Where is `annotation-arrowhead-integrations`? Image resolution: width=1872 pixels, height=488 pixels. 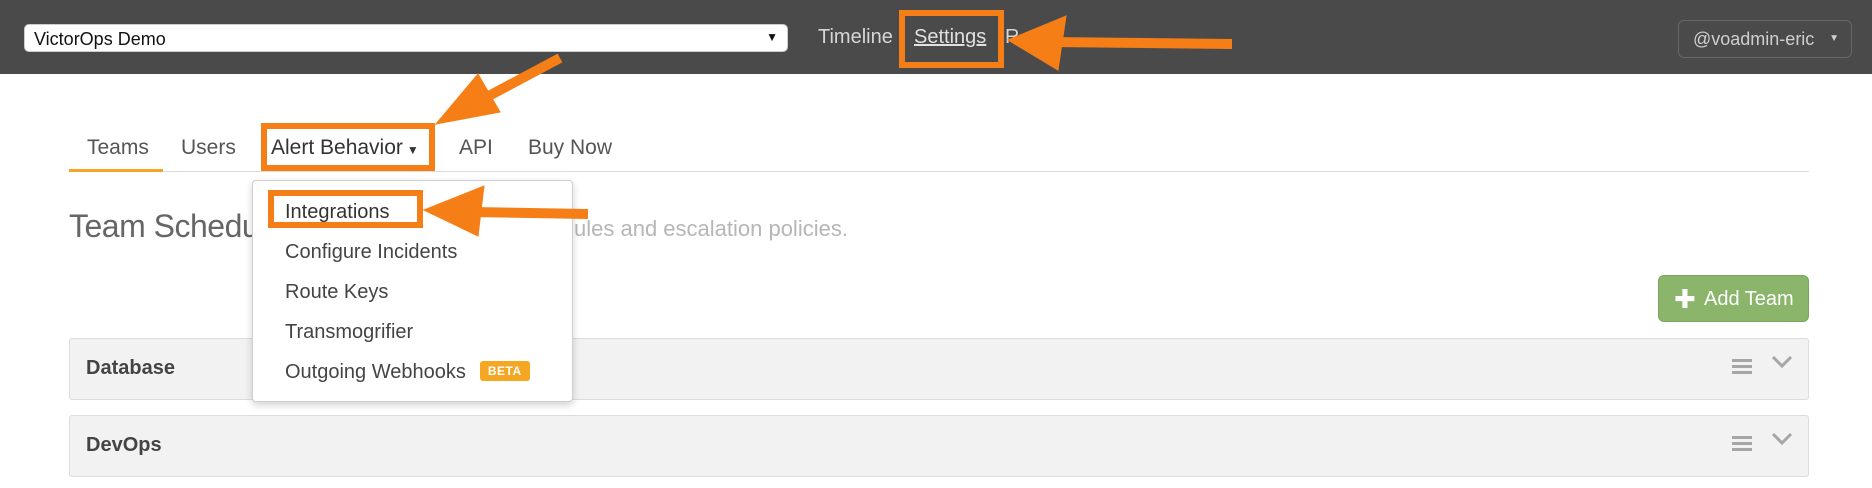
annotation-arrowhead-integrations is located at coordinates (453, 211).